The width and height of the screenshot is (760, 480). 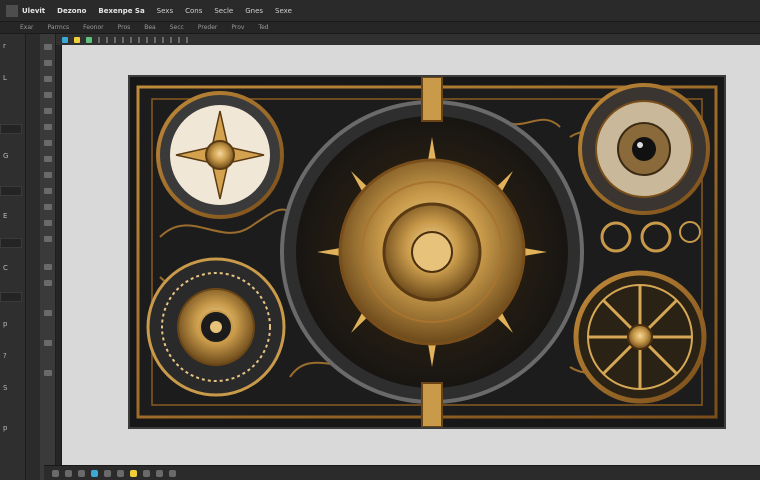 What do you see at coordinates (48, 191) in the screenshot?
I see `type-tool-icon` at bounding box center [48, 191].